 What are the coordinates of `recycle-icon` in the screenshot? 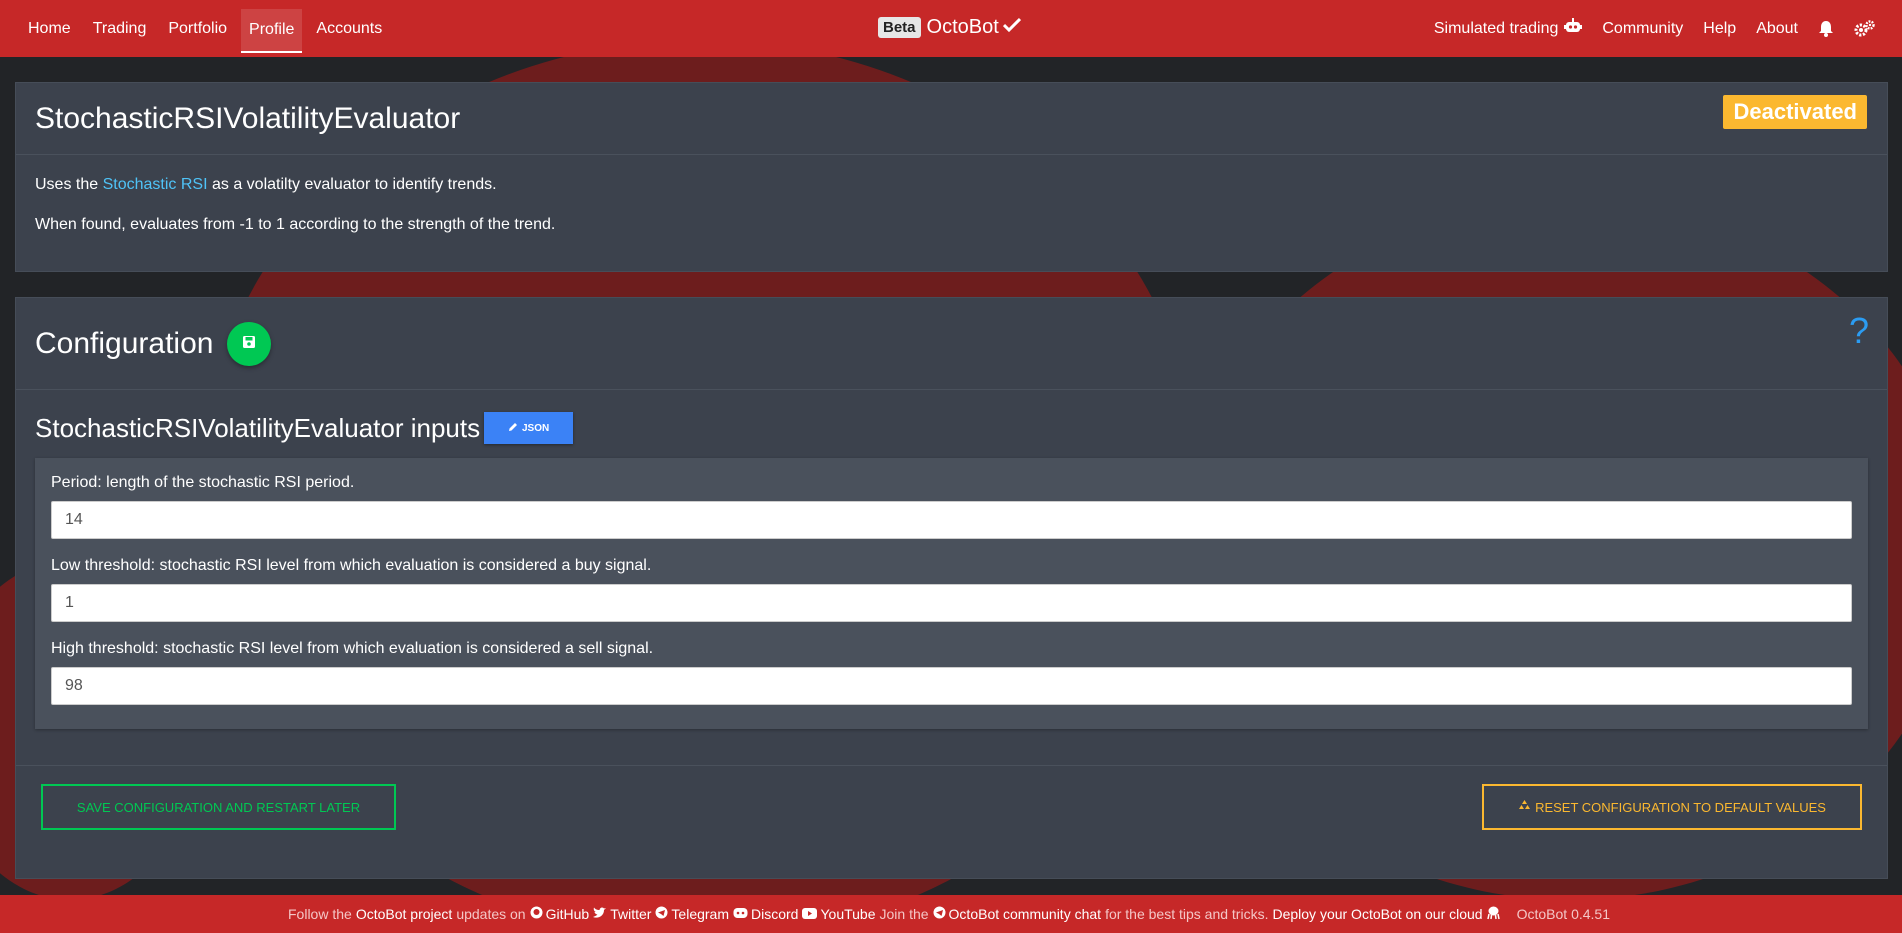 It's located at (1524, 807).